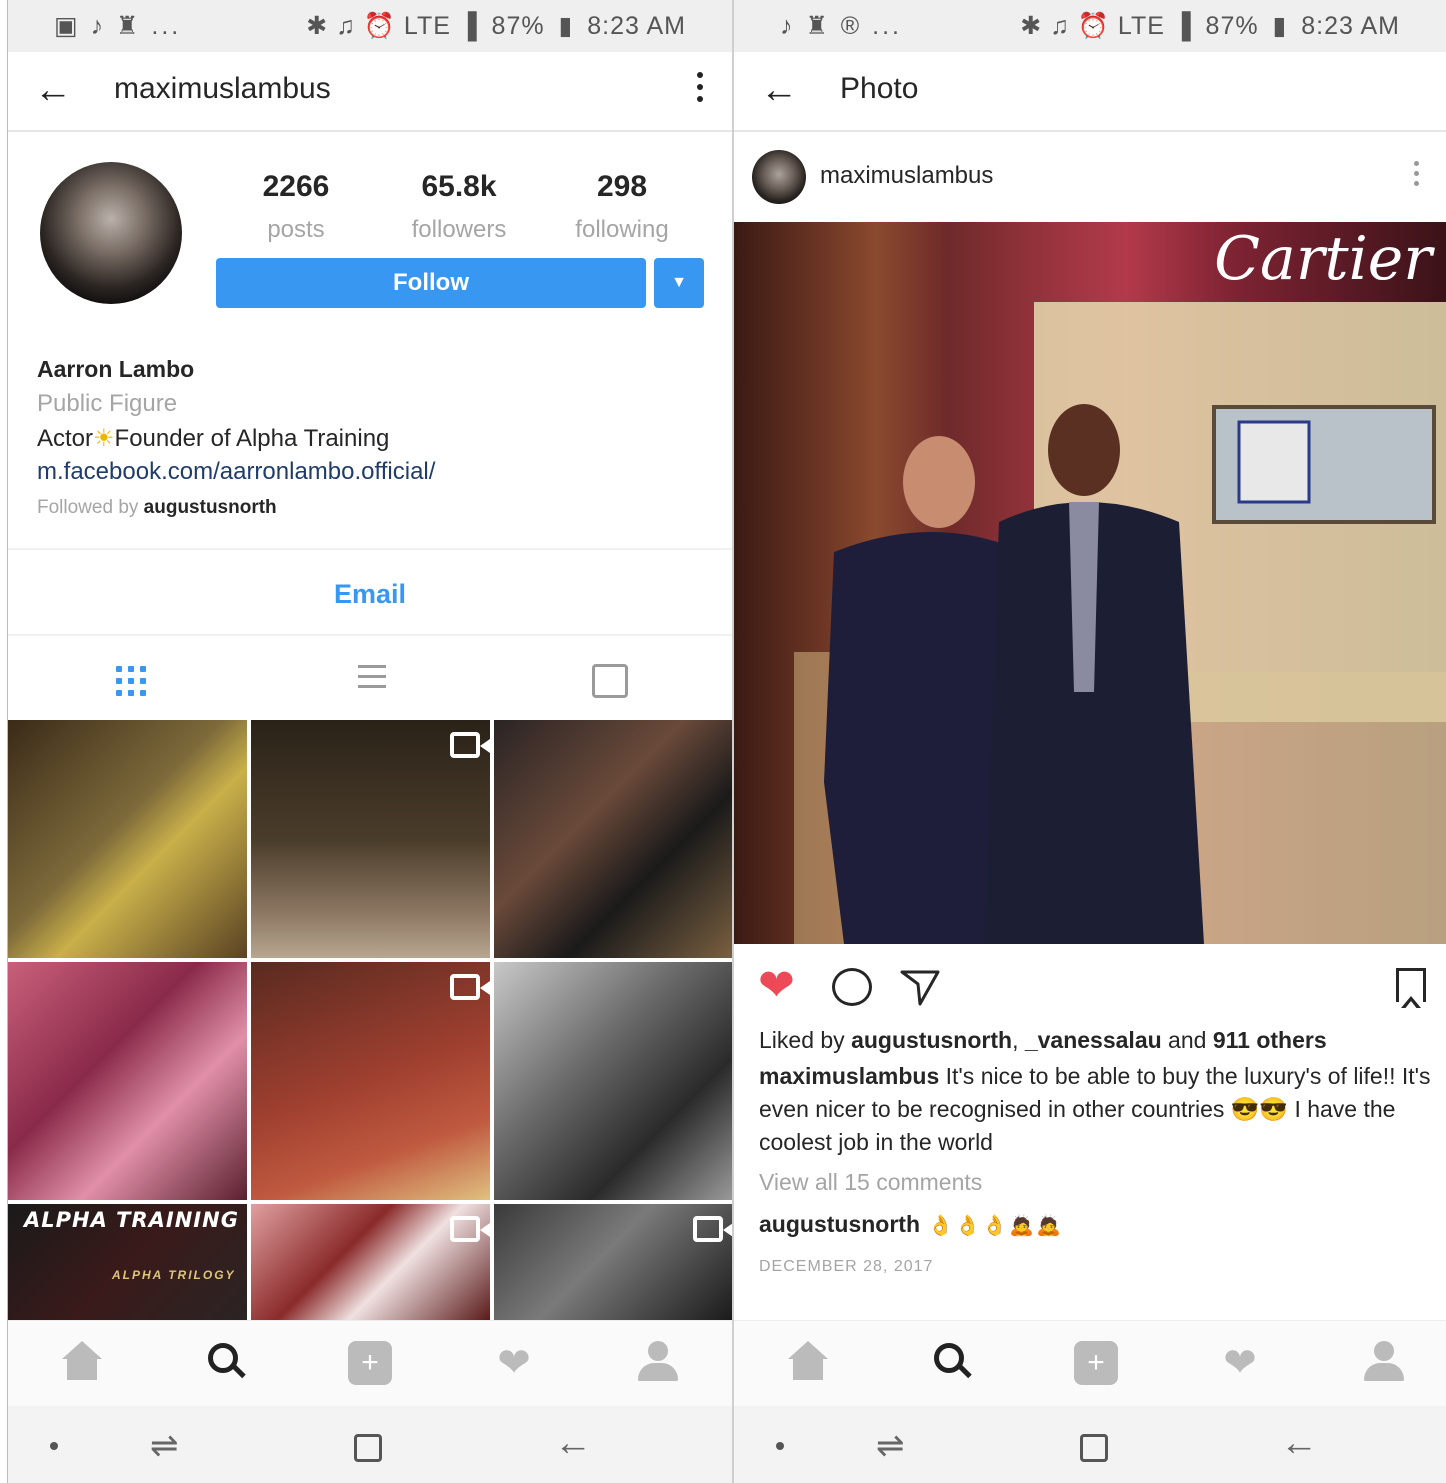 This screenshot has height=1483, width=1446. Describe the element at coordinates (174, 1275) in the screenshot. I see `grid-post-7-subtitle: ALPHA TRILOGY` at that location.